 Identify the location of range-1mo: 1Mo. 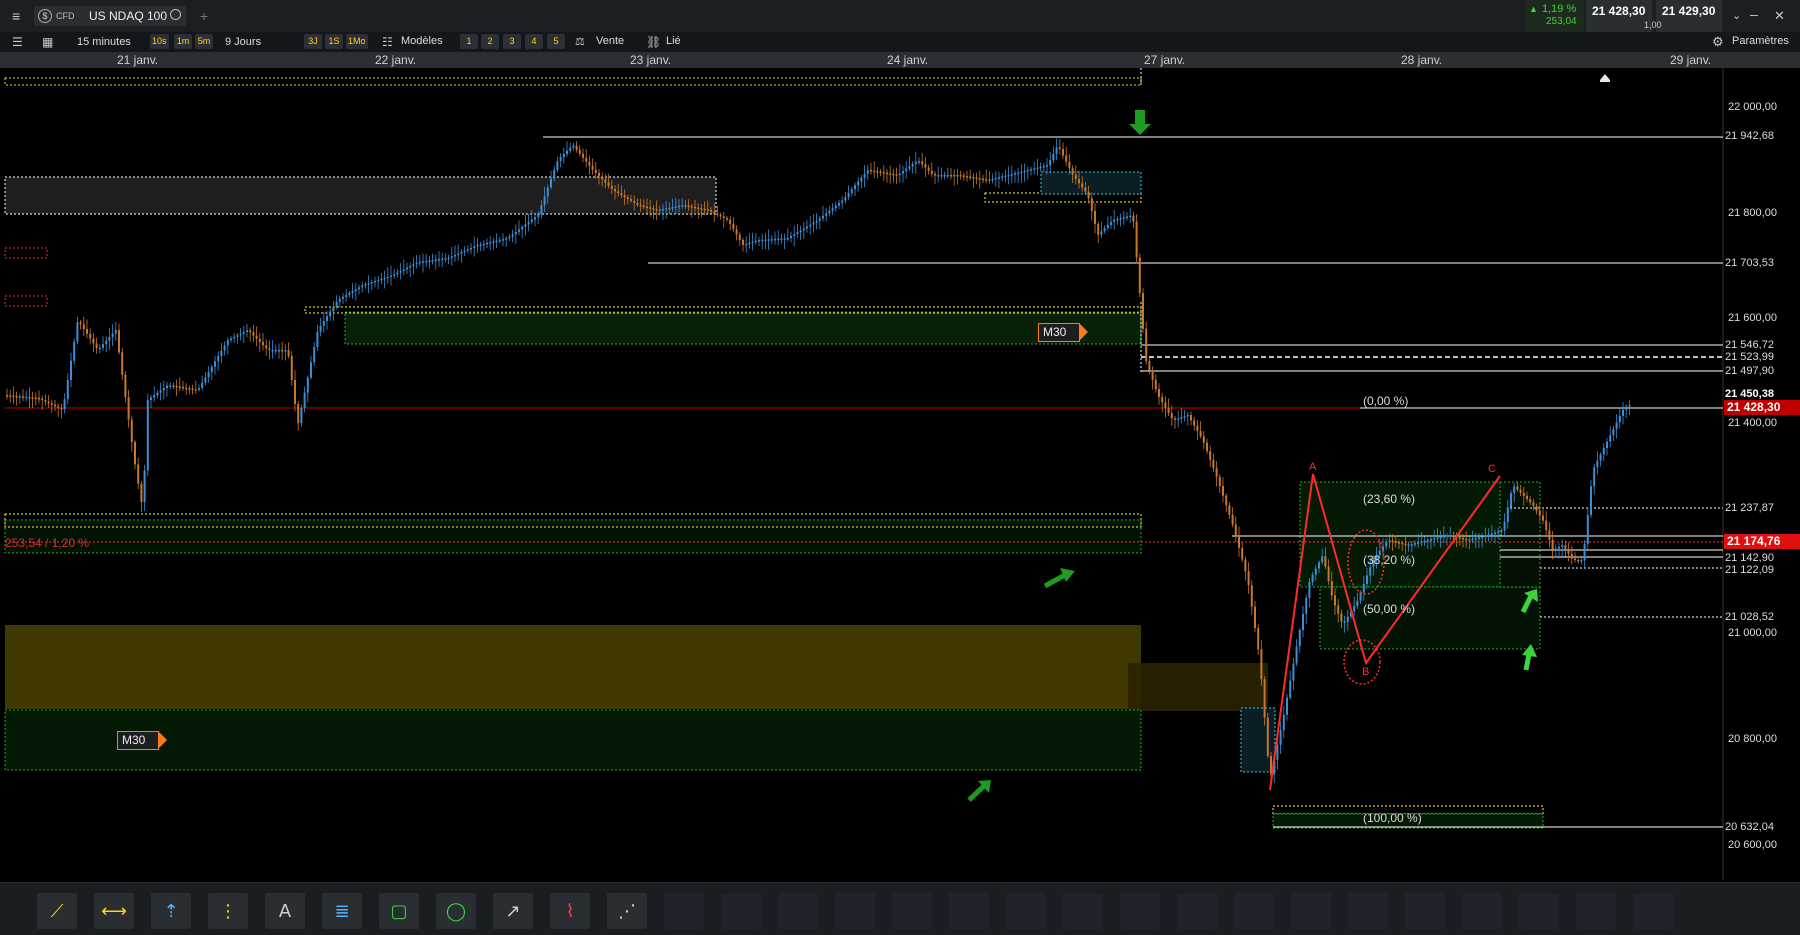
(357, 41).